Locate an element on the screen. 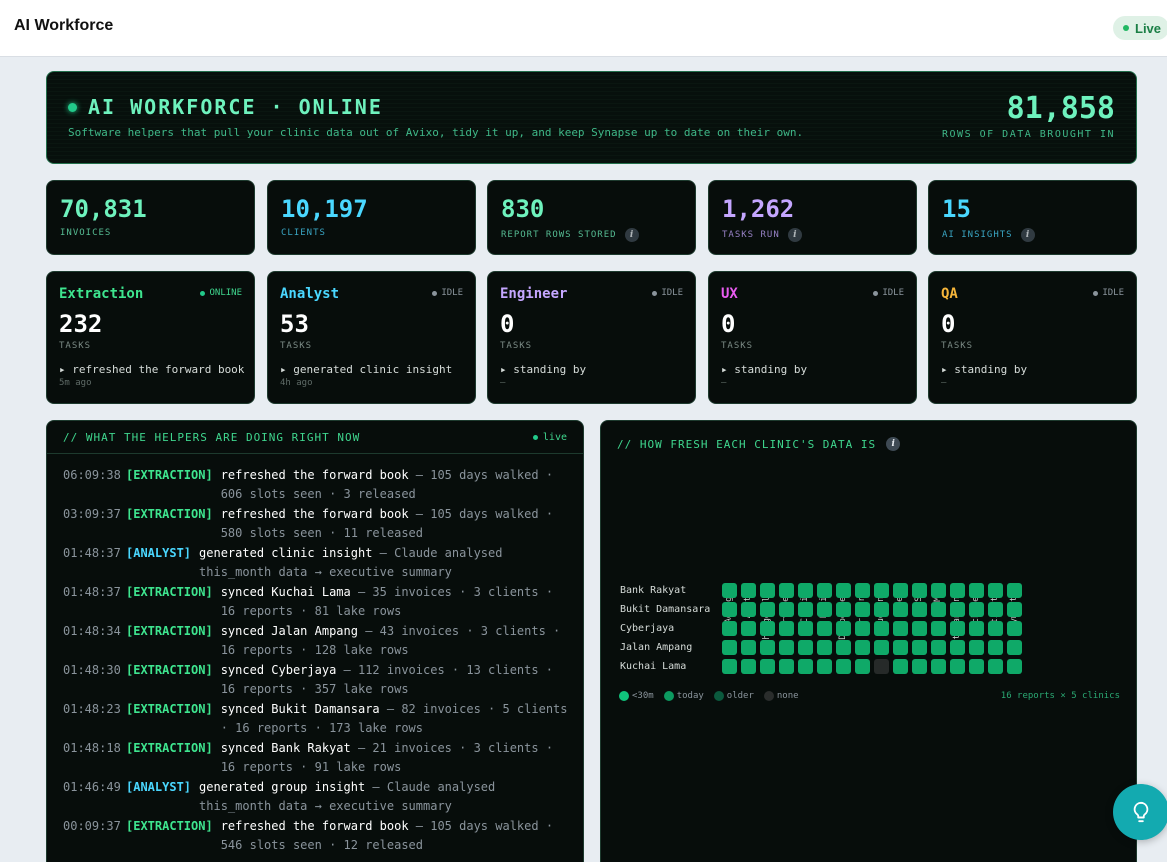 The image size is (1167, 862). agent-name: QA is located at coordinates (949, 294).